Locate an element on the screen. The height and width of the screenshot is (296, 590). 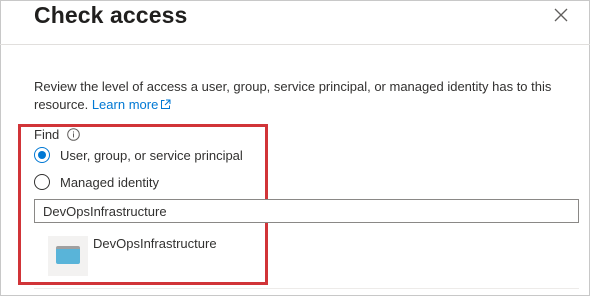
close-button is located at coordinates (561, 15).